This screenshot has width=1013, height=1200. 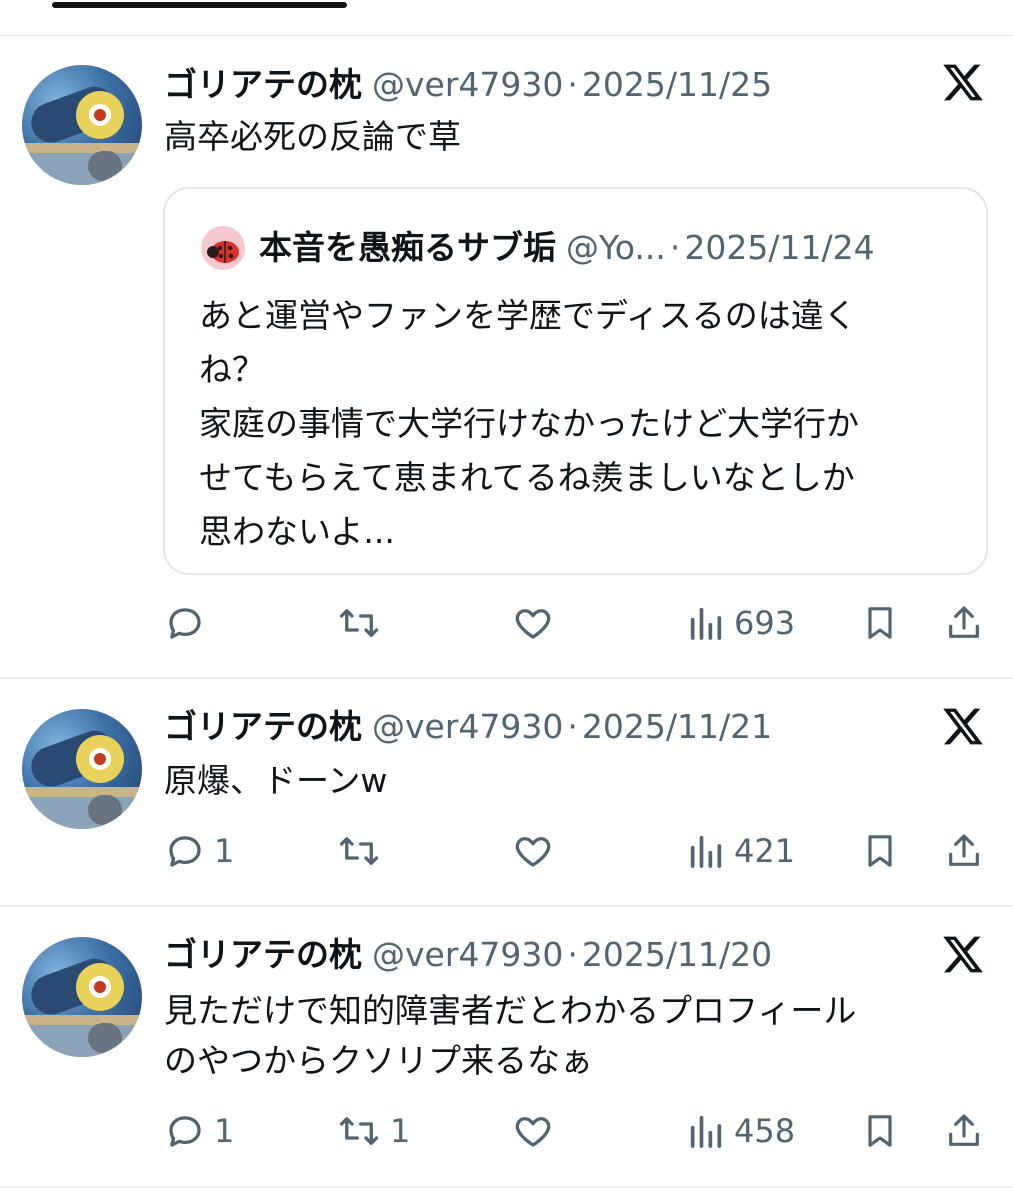 I want to click on status-top-bar, so click(x=506, y=18).